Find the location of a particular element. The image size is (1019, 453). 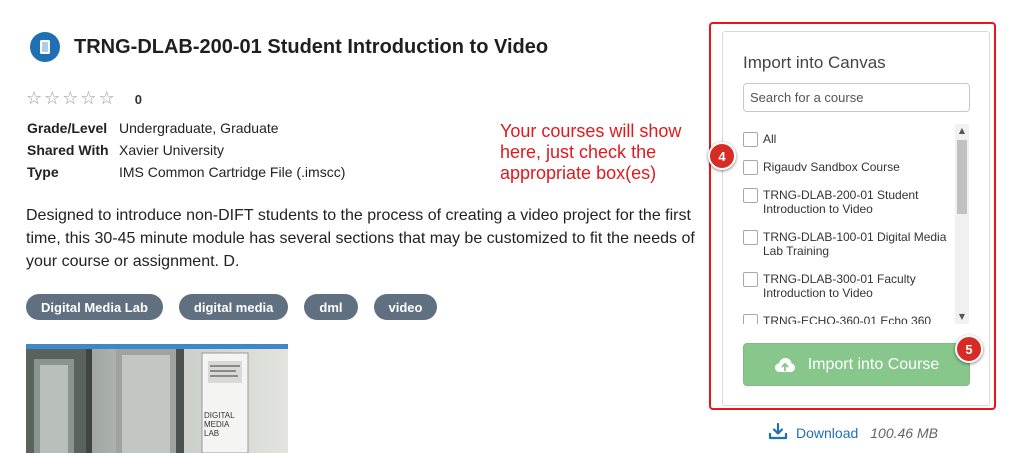

meta-row-shared-with: Shared With Xavier University is located at coordinates (186, 150).